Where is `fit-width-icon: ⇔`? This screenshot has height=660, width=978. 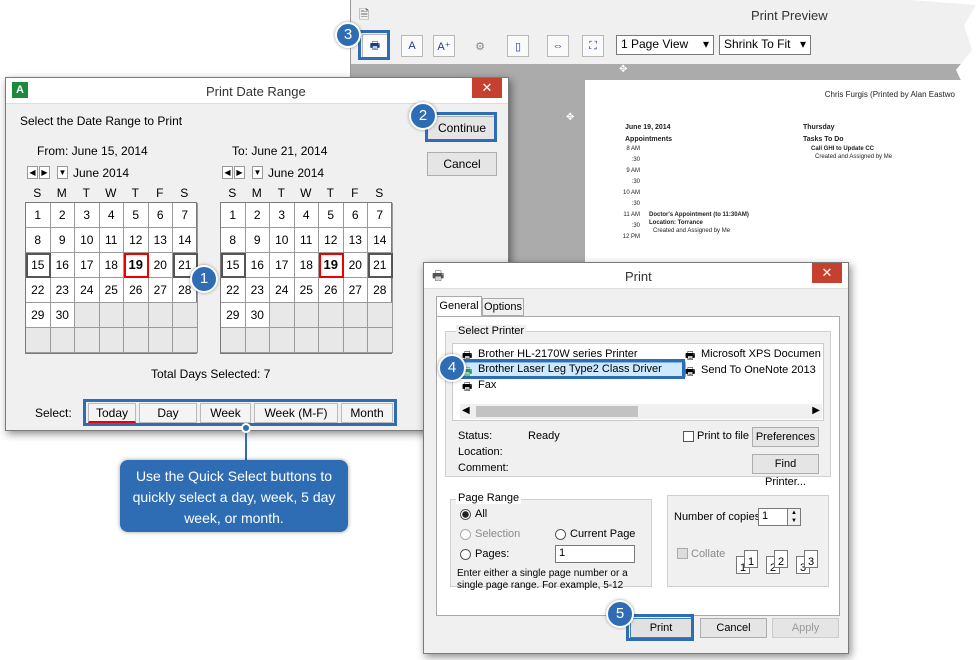
fit-width-icon: ⇔ is located at coordinates (558, 46).